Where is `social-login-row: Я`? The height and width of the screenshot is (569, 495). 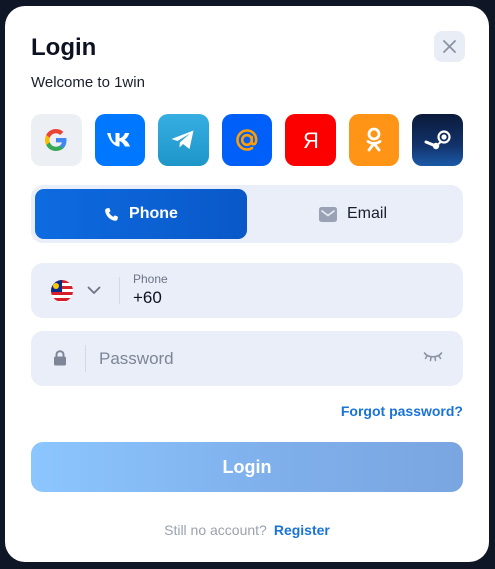
social-login-row: Я is located at coordinates (247, 140).